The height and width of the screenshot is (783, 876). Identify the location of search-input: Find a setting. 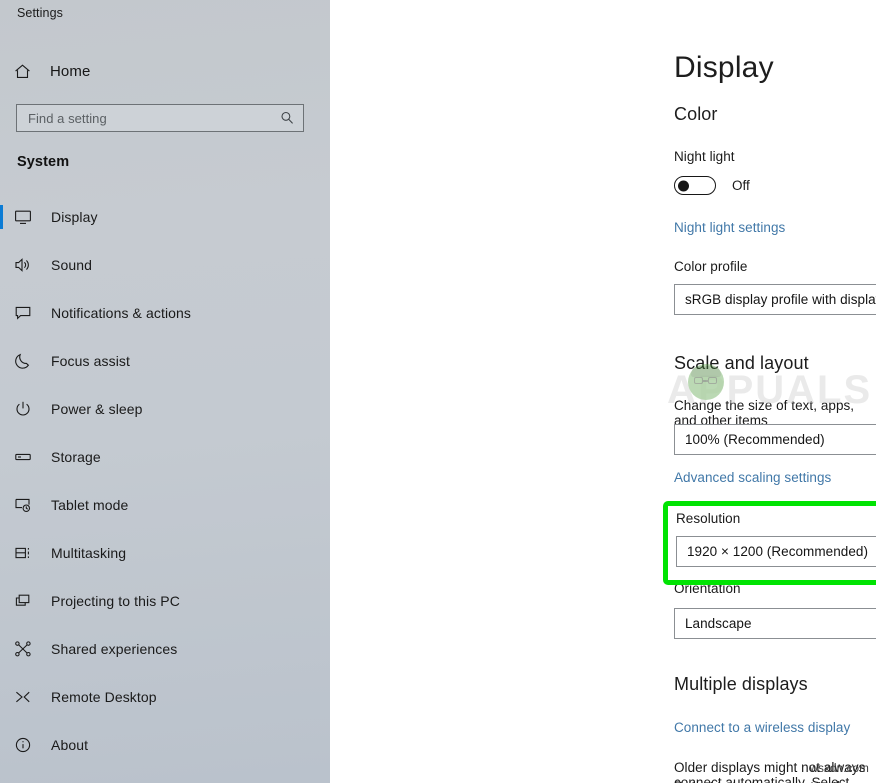
(148, 118).